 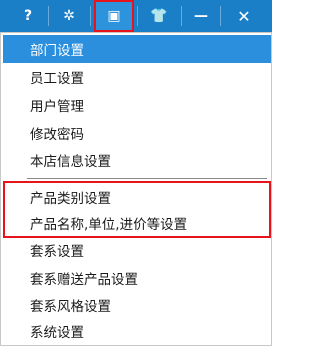 What do you see at coordinates (137, 278) in the screenshot?
I see `menu-item-package-gift-product-settings: 套系赠送产品设置` at bounding box center [137, 278].